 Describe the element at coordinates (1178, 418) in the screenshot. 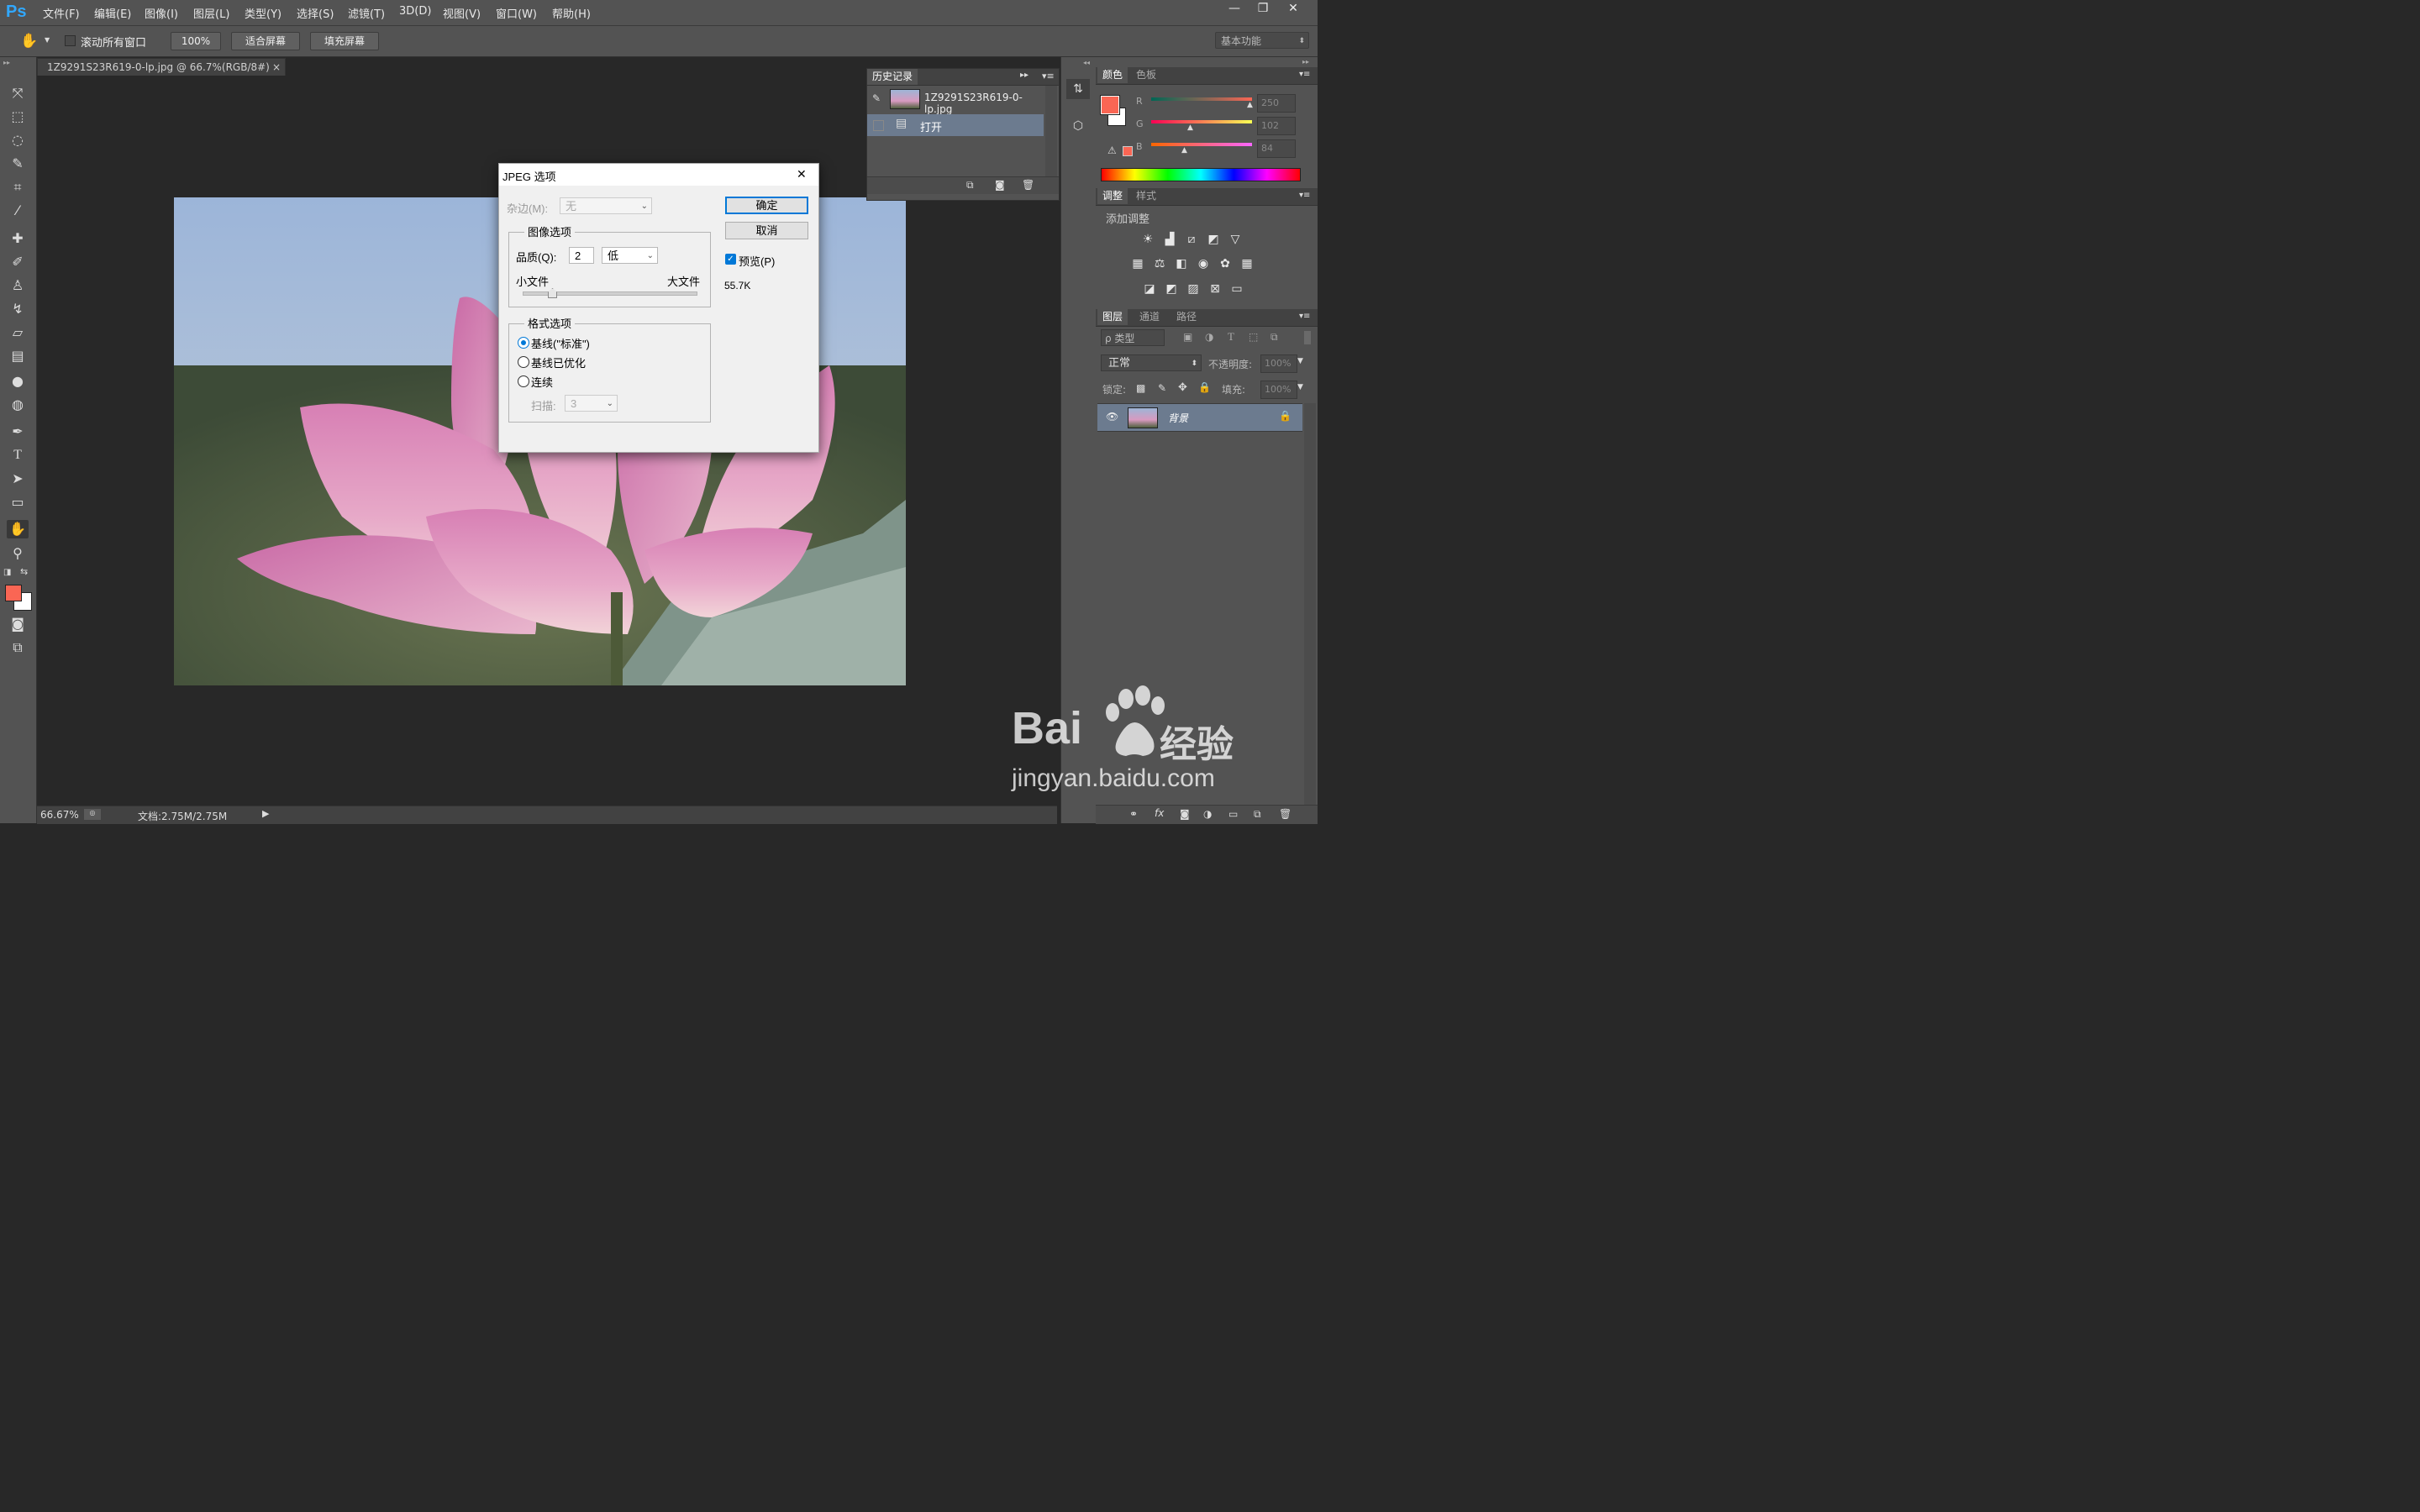

I see `layer-name: 背景` at that location.